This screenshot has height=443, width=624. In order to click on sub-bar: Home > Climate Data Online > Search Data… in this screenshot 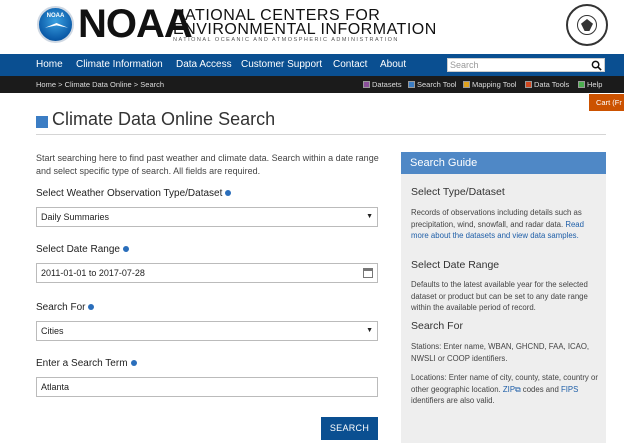, I will do `click(312, 84)`.